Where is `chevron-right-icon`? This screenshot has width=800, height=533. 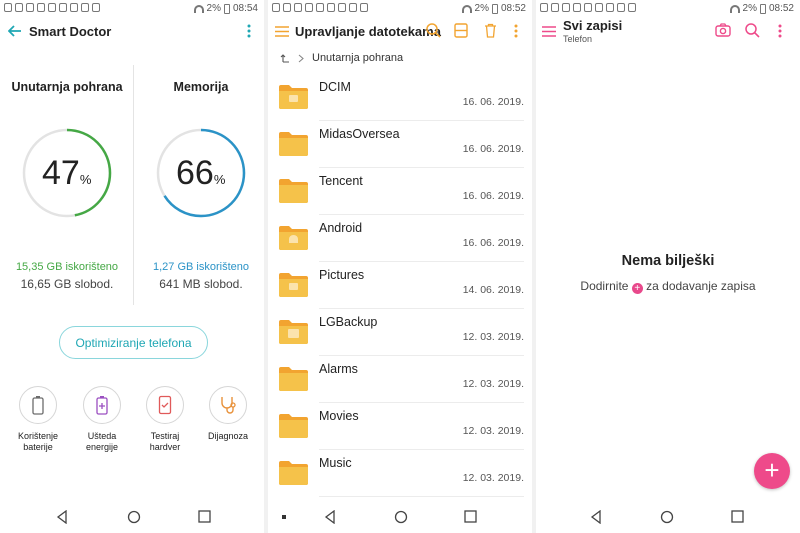
chevron-right-icon is located at coordinates (301, 58).